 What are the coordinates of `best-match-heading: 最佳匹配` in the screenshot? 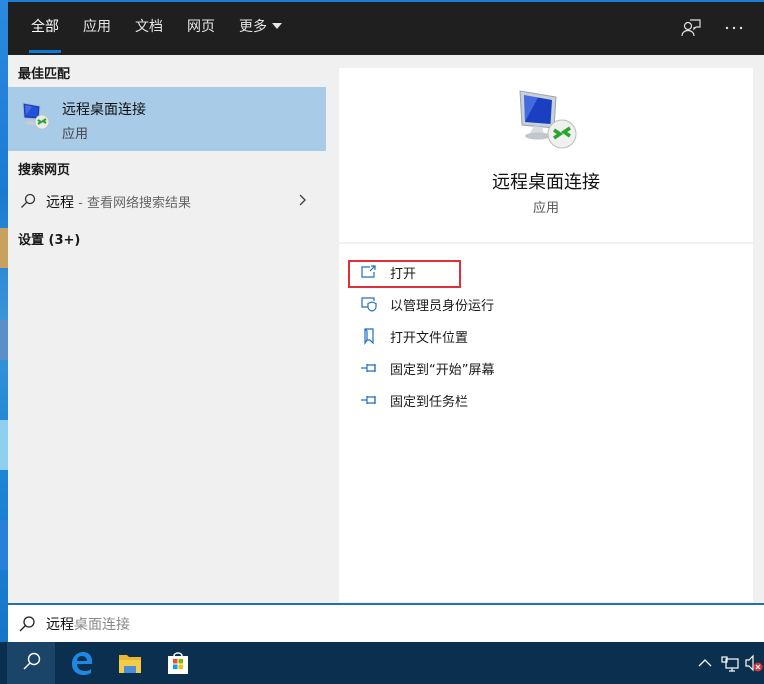 It's located at (44, 74).